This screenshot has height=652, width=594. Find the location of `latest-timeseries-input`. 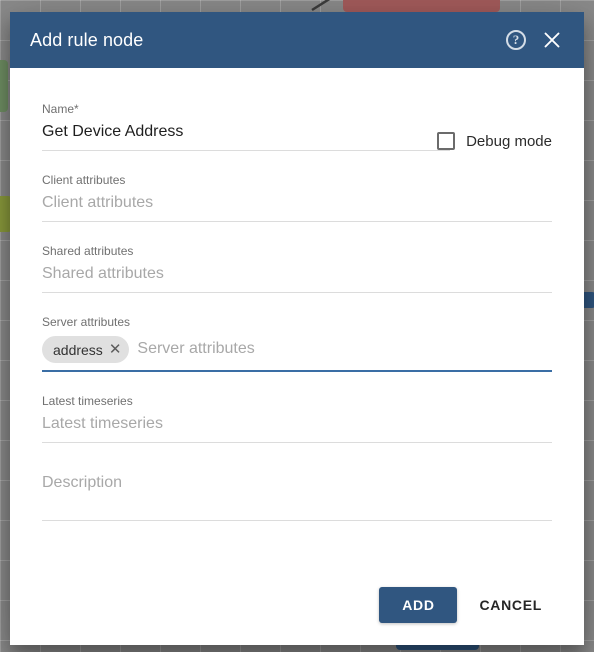

latest-timeseries-input is located at coordinates (297, 429).